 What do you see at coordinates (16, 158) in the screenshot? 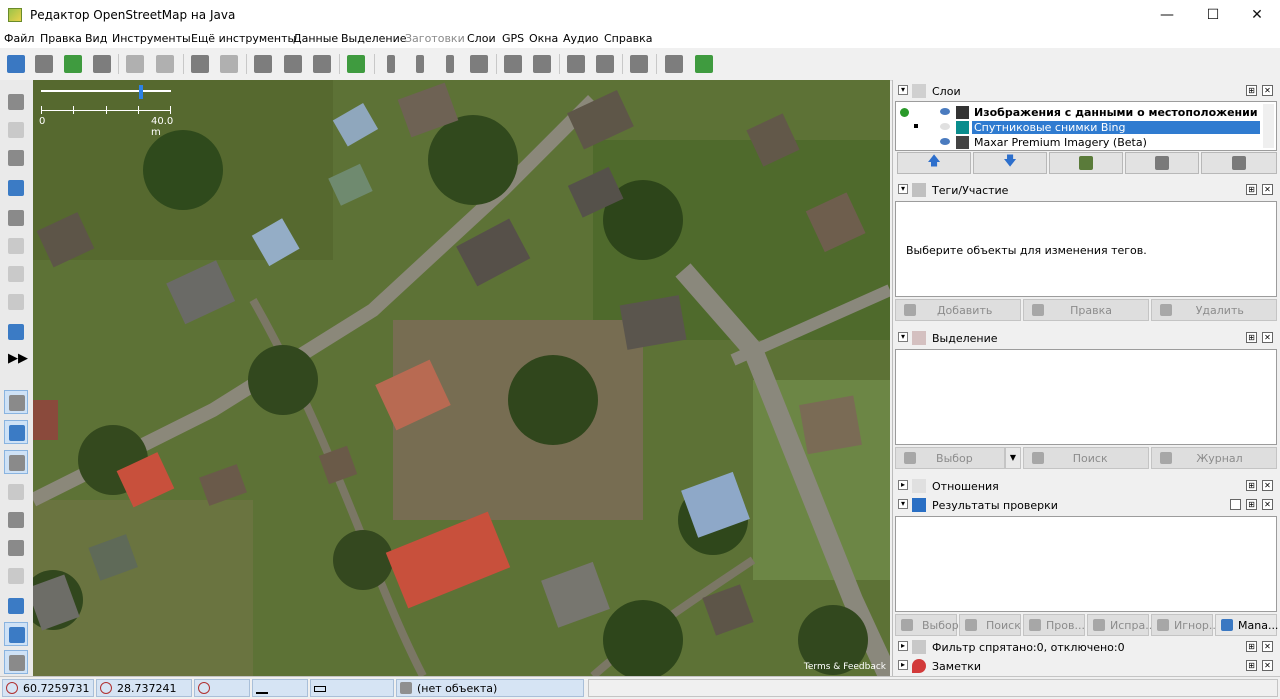
I see `draw-mode-button` at bounding box center [16, 158].